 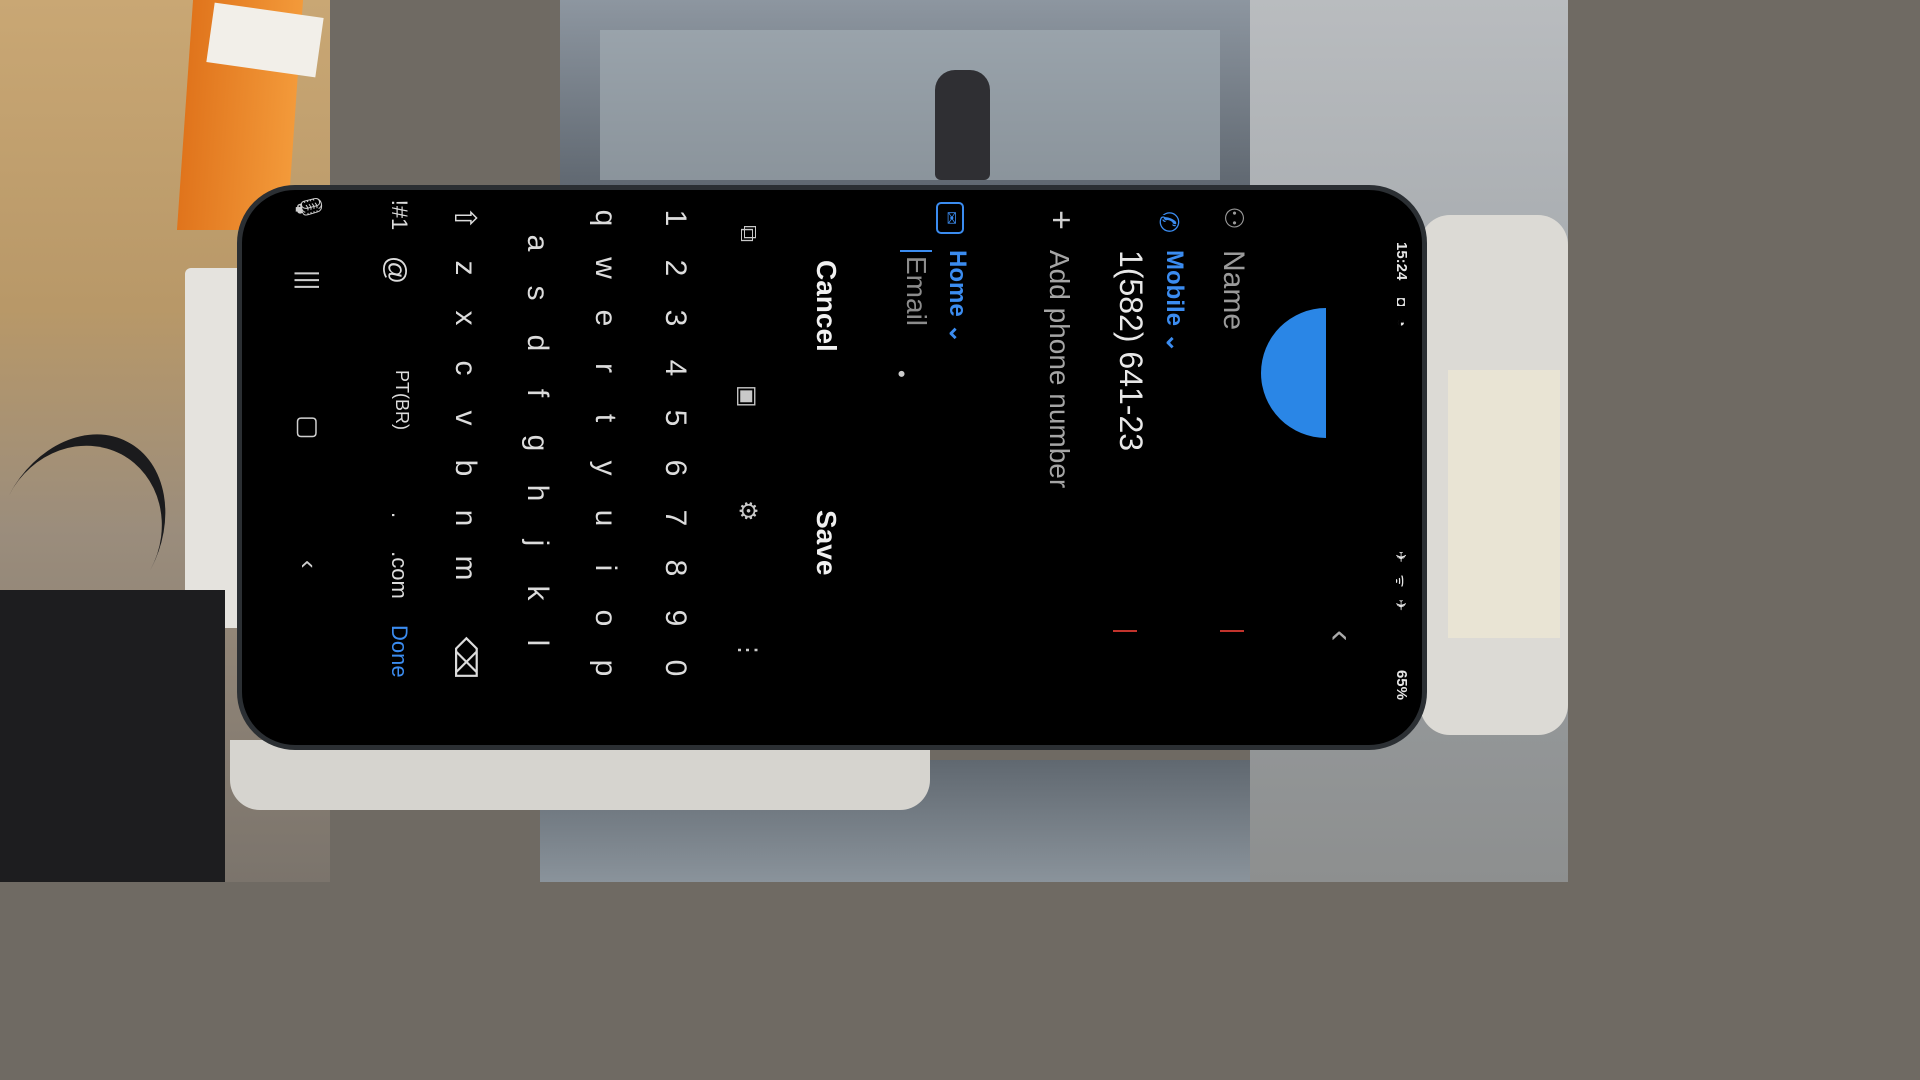 What do you see at coordinates (465, 318) in the screenshot?
I see `key-x: x` at bounding box center [465, 318].